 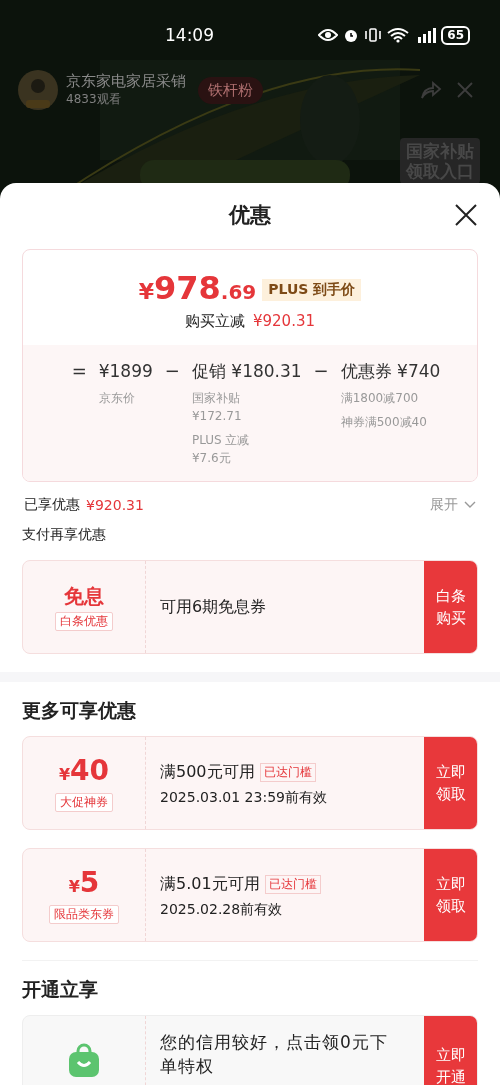 I want to click on wifi-icon, so click(x=398, y=35).